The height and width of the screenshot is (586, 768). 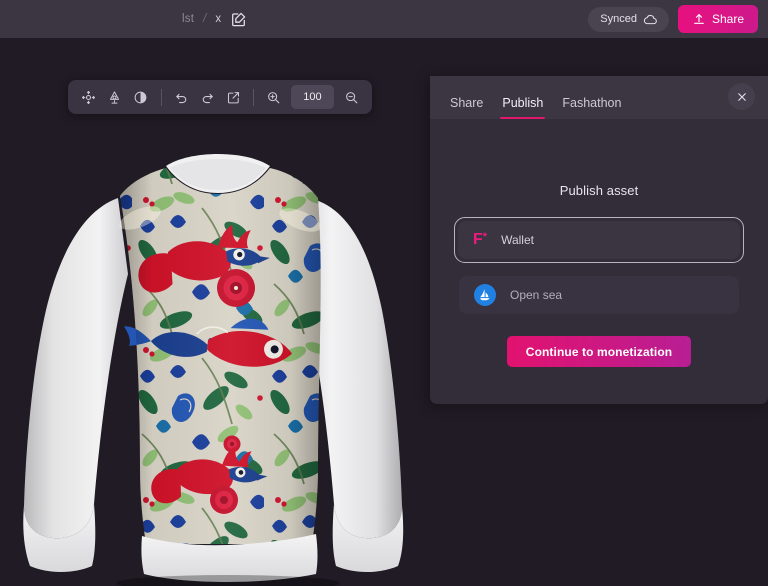 I want to click on breadcrumb-parent: lst, so click(x=188, y=19).